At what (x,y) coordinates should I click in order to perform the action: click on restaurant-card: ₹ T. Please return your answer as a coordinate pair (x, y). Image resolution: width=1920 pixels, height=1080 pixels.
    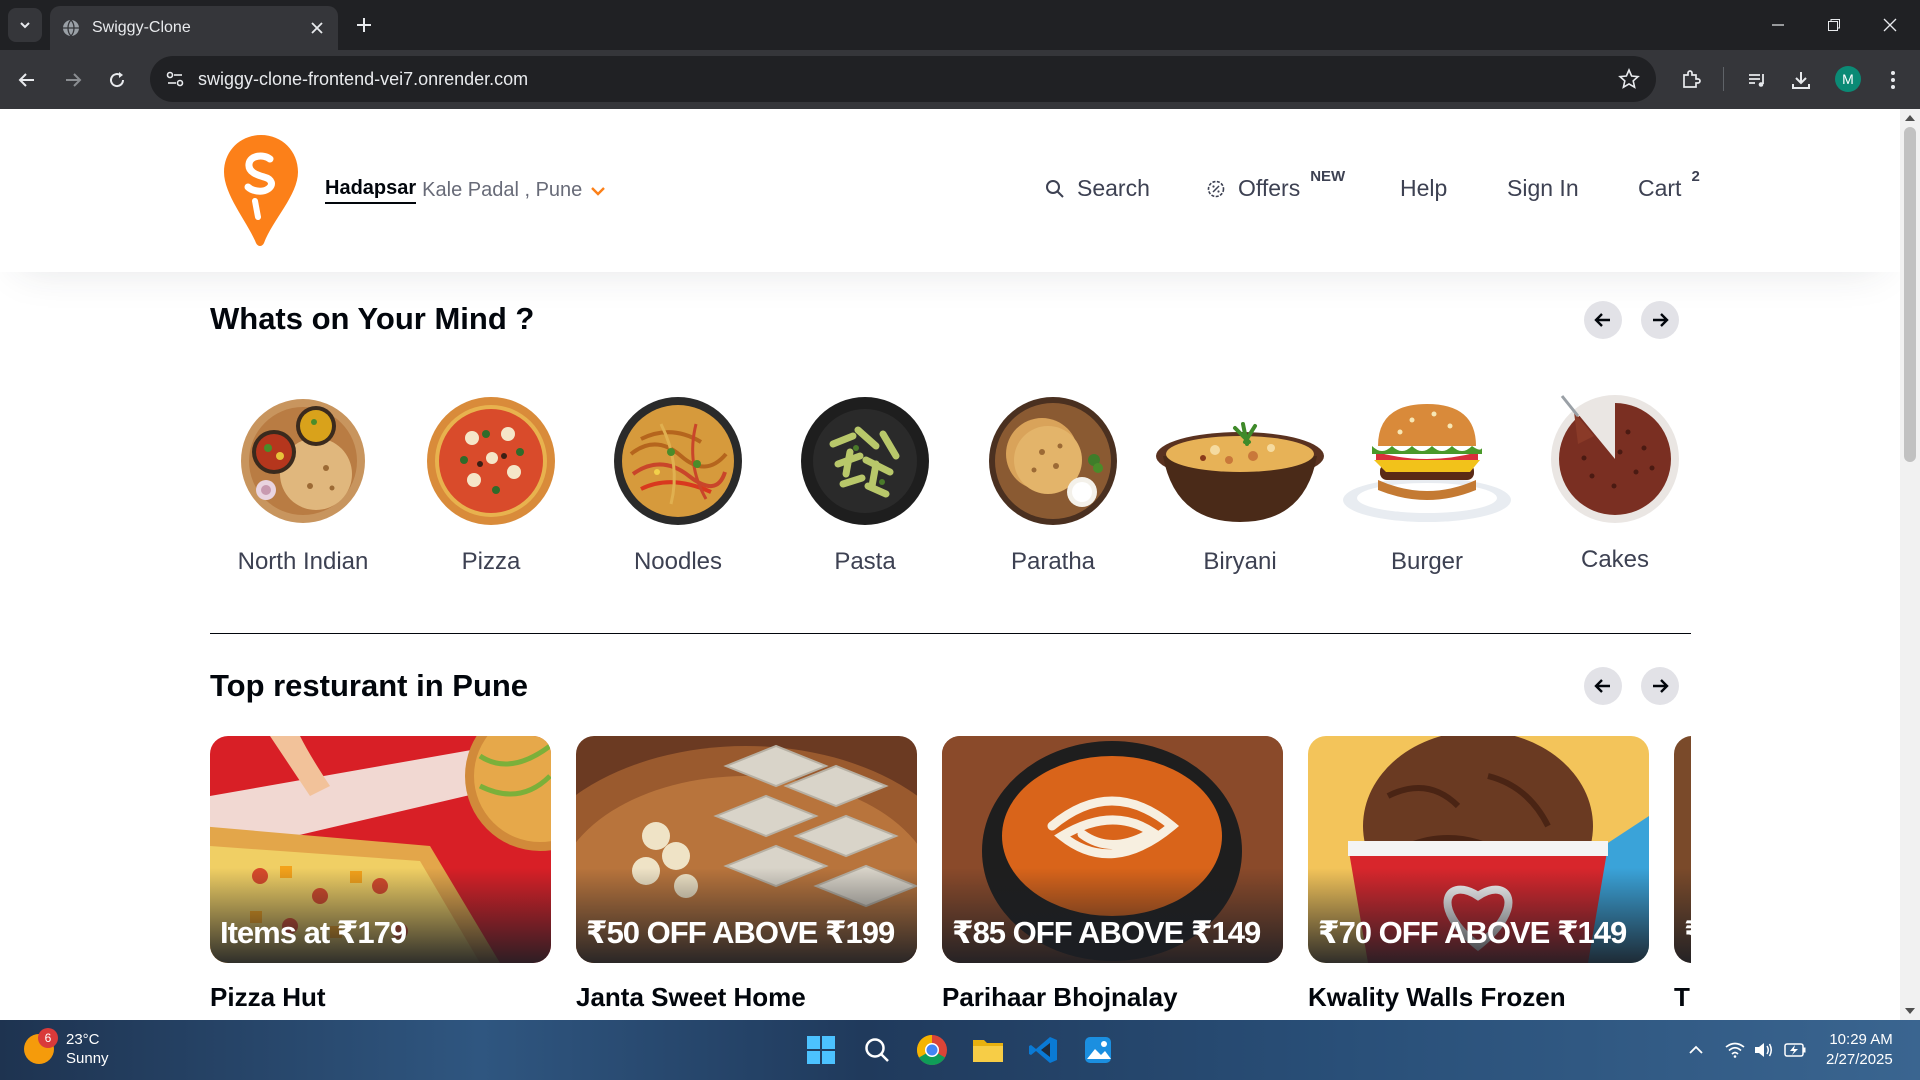
    Looking at the image, I should click on (1682, 874).